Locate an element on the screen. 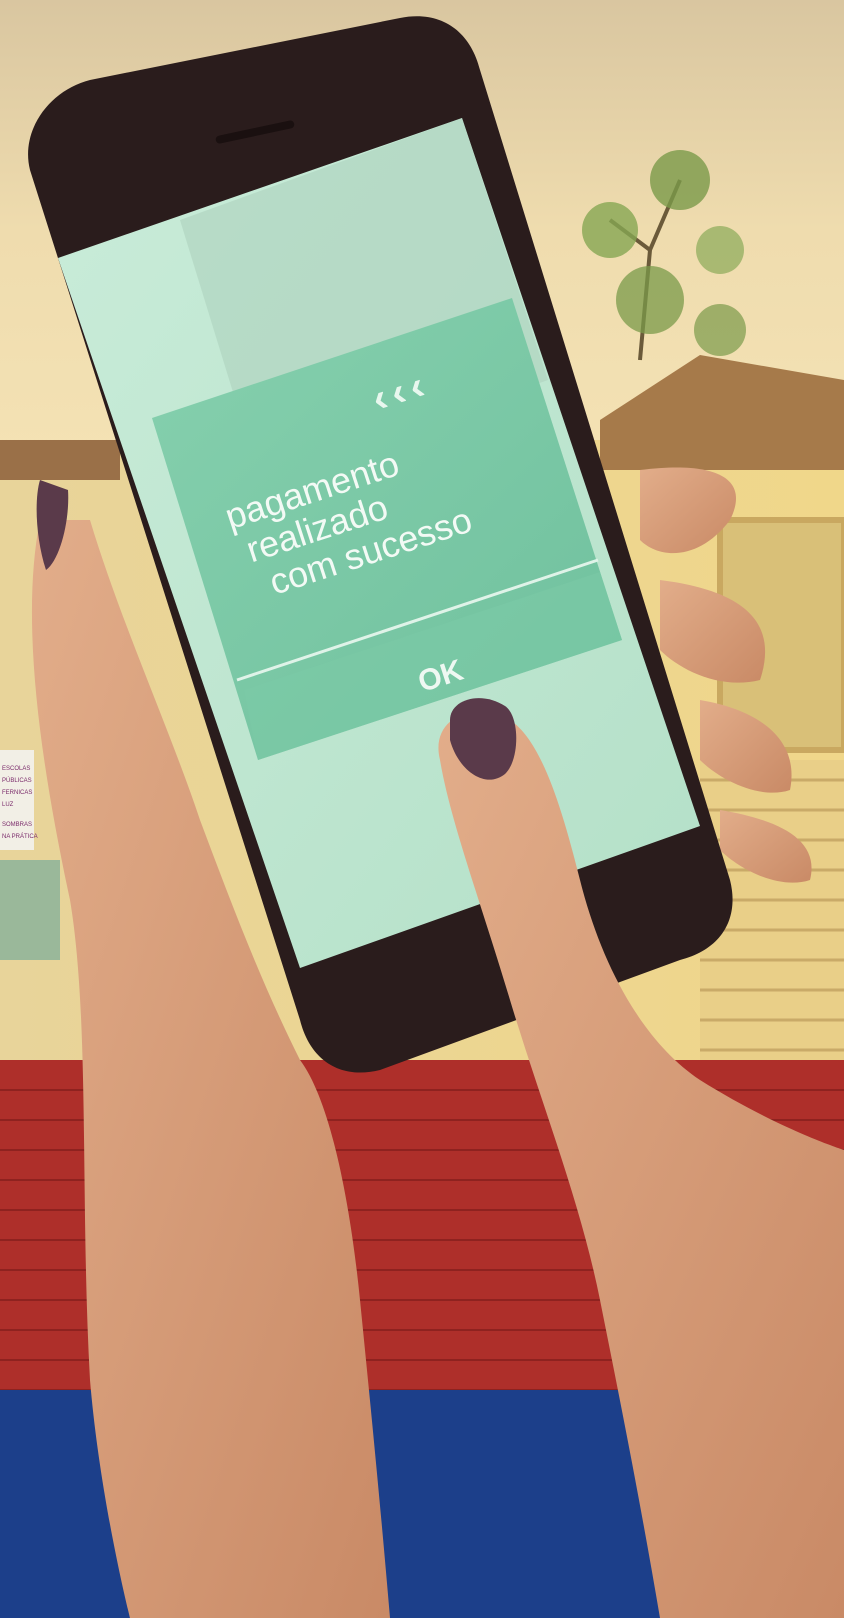 This screenshot has width=844, height=1618. poster-line-5: NA PRÁTICA is located at coordinates (20, 836).